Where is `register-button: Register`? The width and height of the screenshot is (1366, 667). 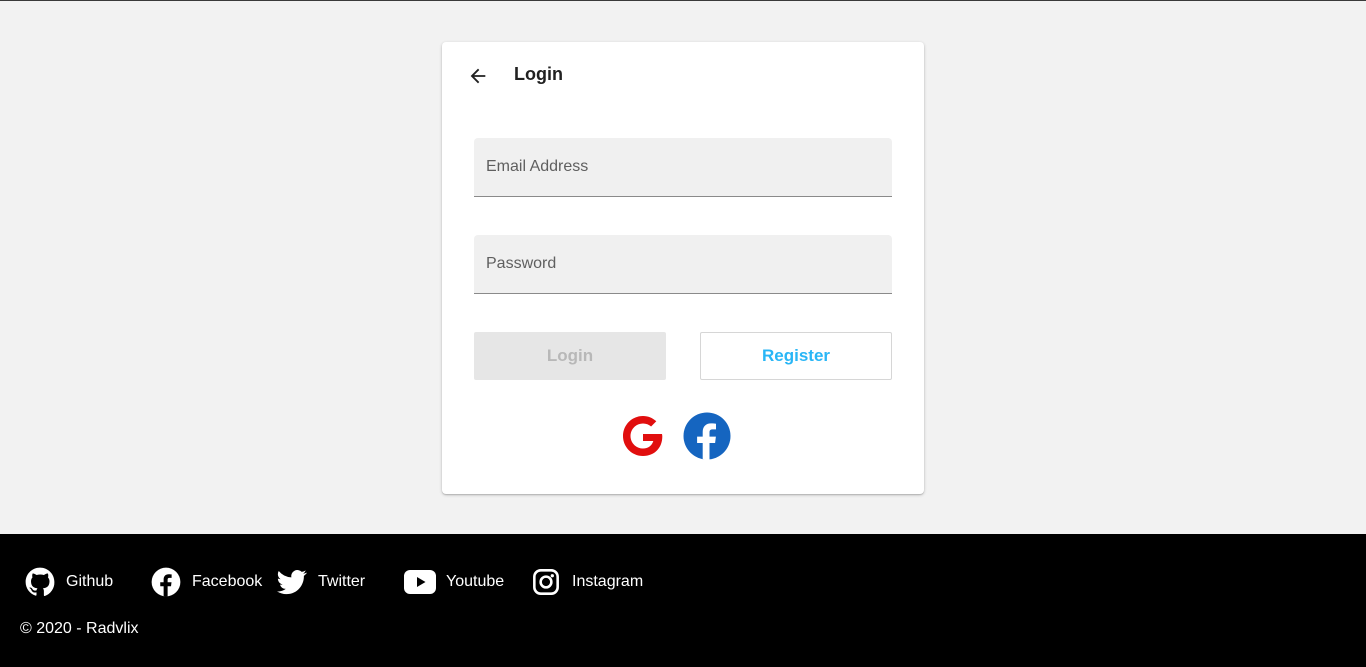
register-button: Register is located at coordinates (796, 356).